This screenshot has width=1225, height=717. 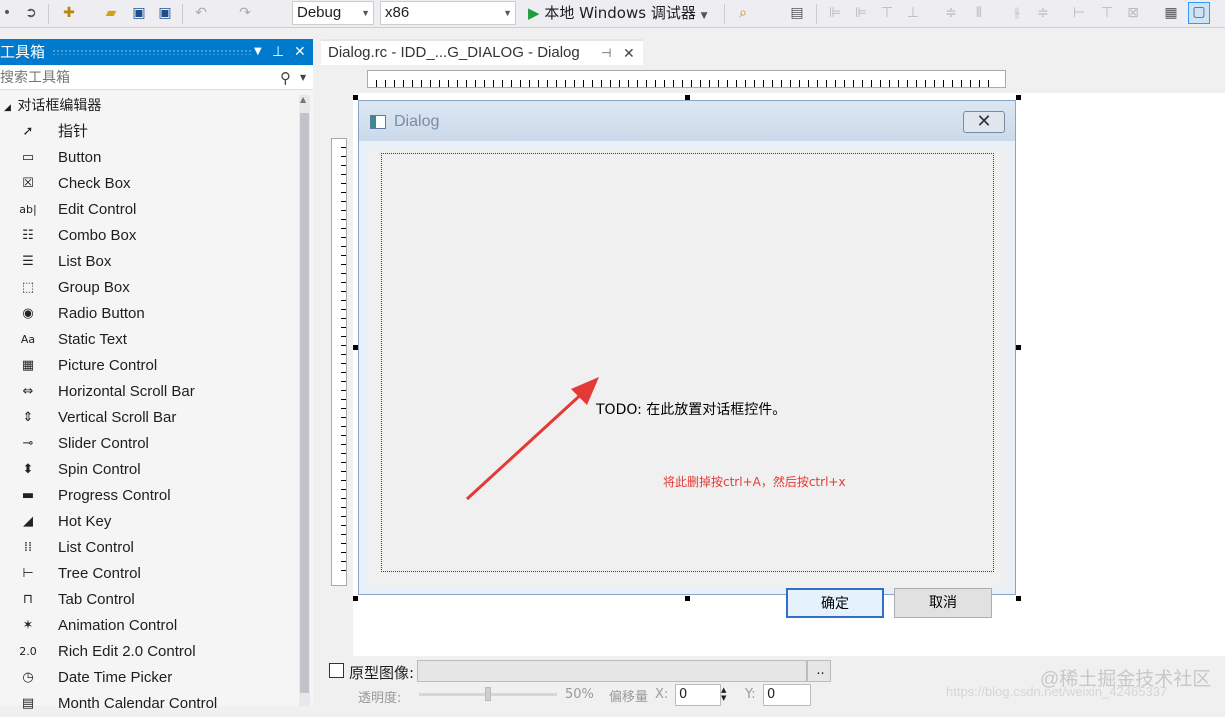 I want to click on listbox-icon: ☰, so click(x=28, y=261).